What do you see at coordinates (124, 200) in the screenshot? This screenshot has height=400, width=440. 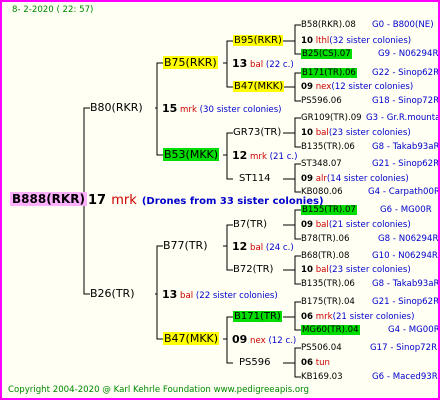 I see `root-mark: mrk` at bounding box center [124, 200].